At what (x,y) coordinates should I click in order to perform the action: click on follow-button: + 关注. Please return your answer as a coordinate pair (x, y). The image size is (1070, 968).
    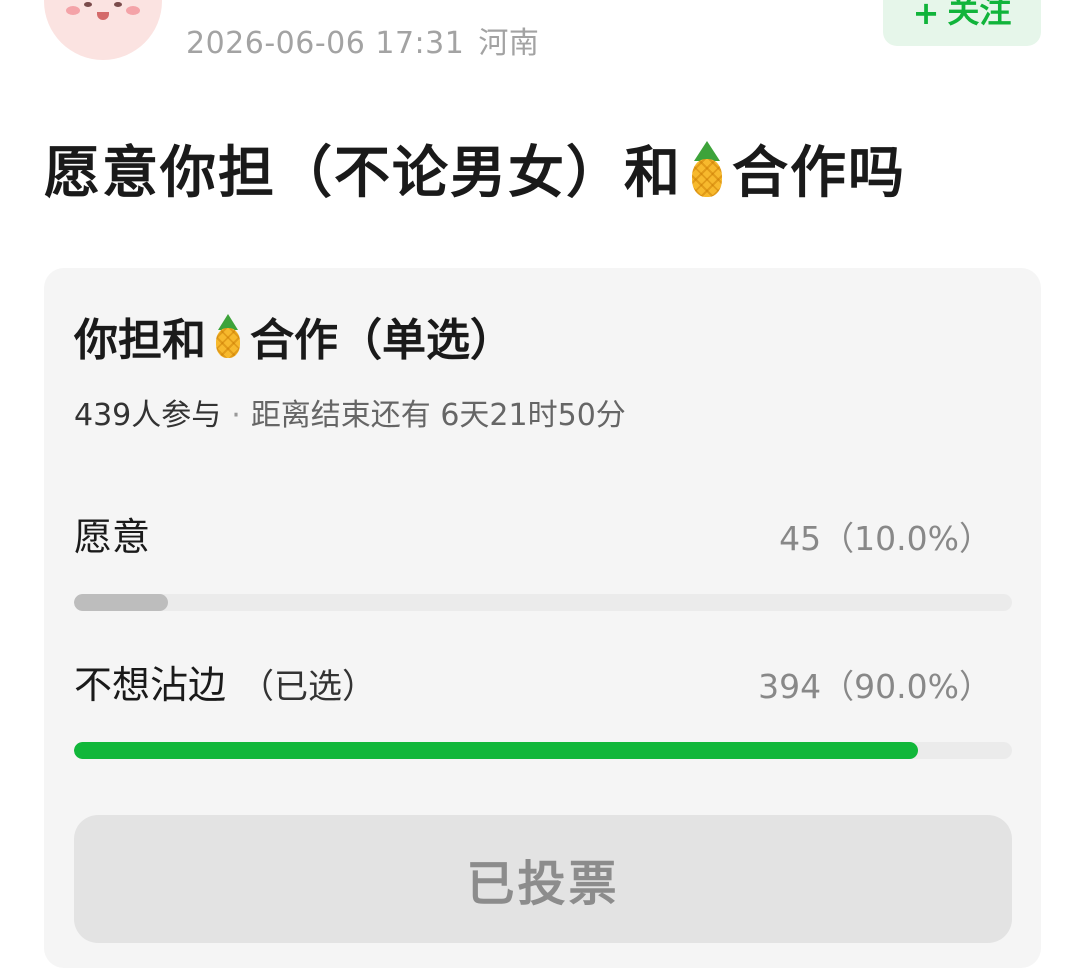
    Looking at the image, I should click on (962, 23).